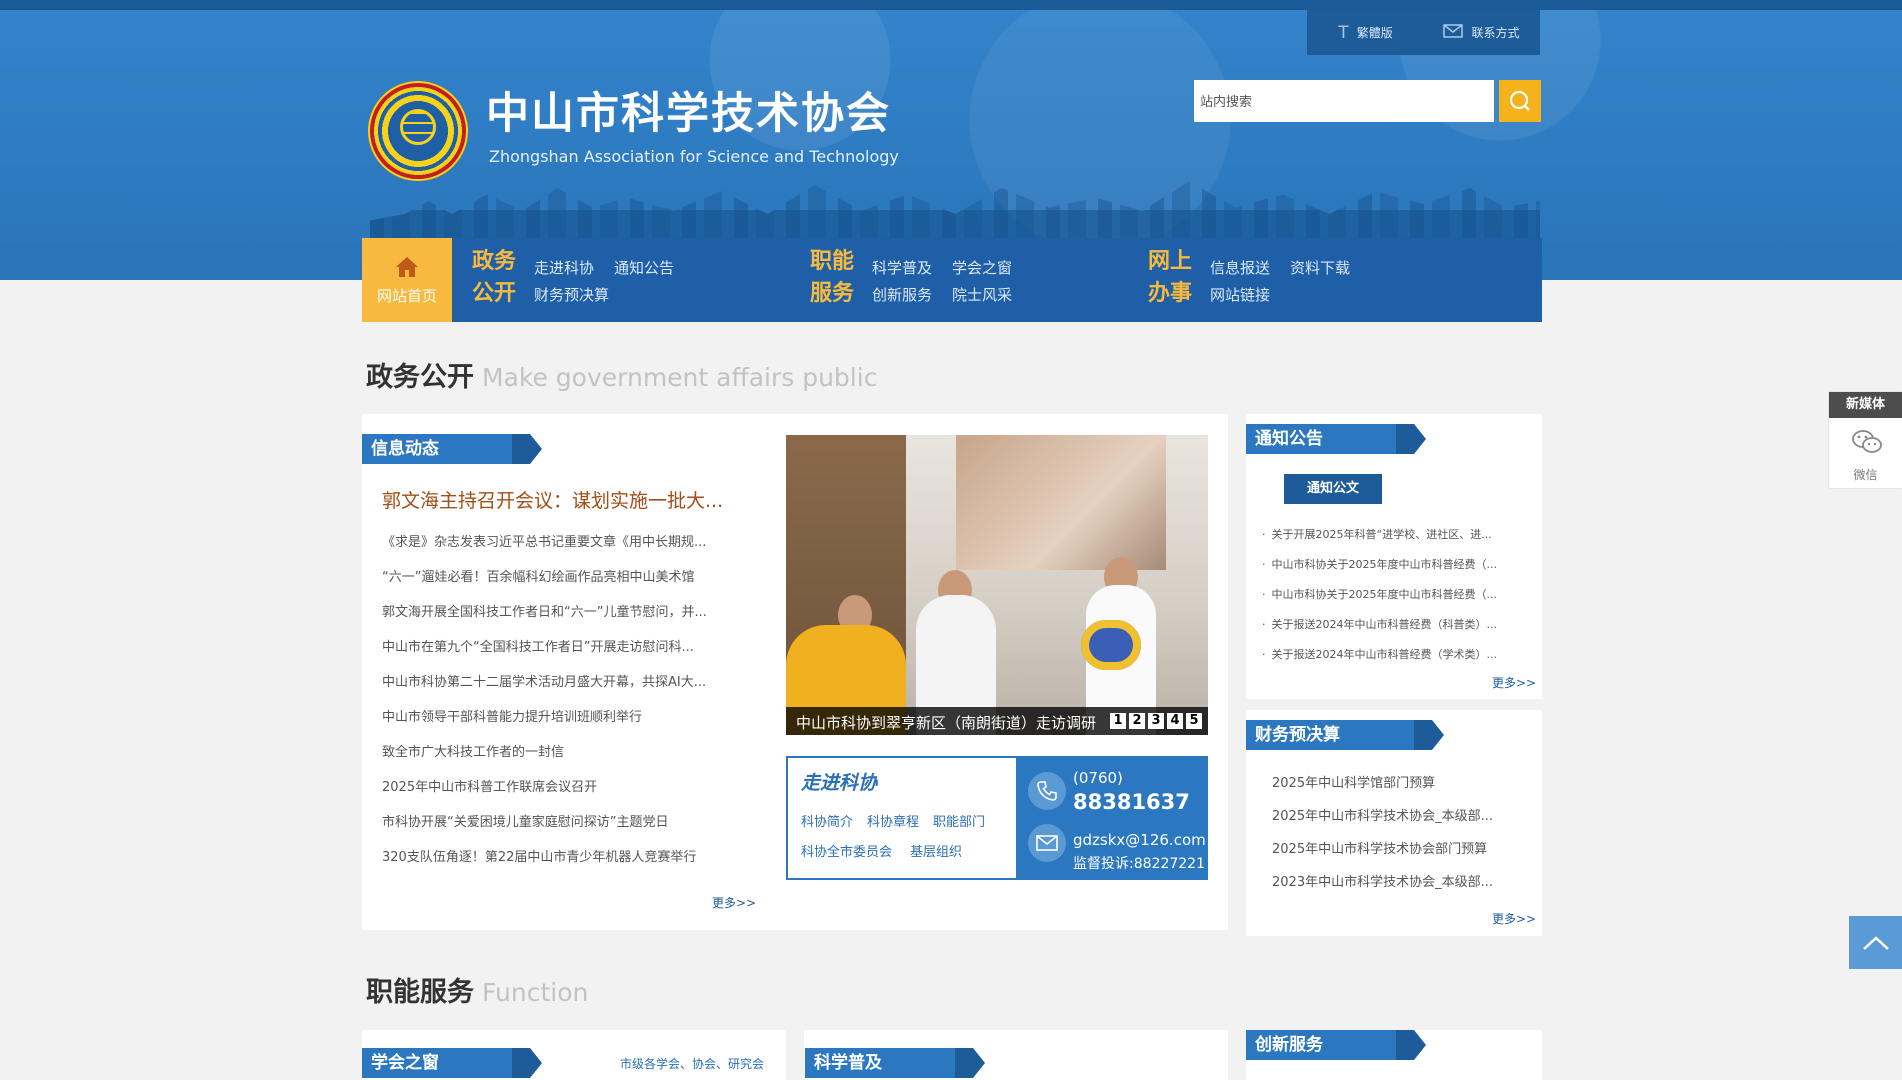 This screenshot has height=1080, width=1902. Describe the element at coordinates (951, 5) in the screenshot. I see `header-top-strip` at that location.